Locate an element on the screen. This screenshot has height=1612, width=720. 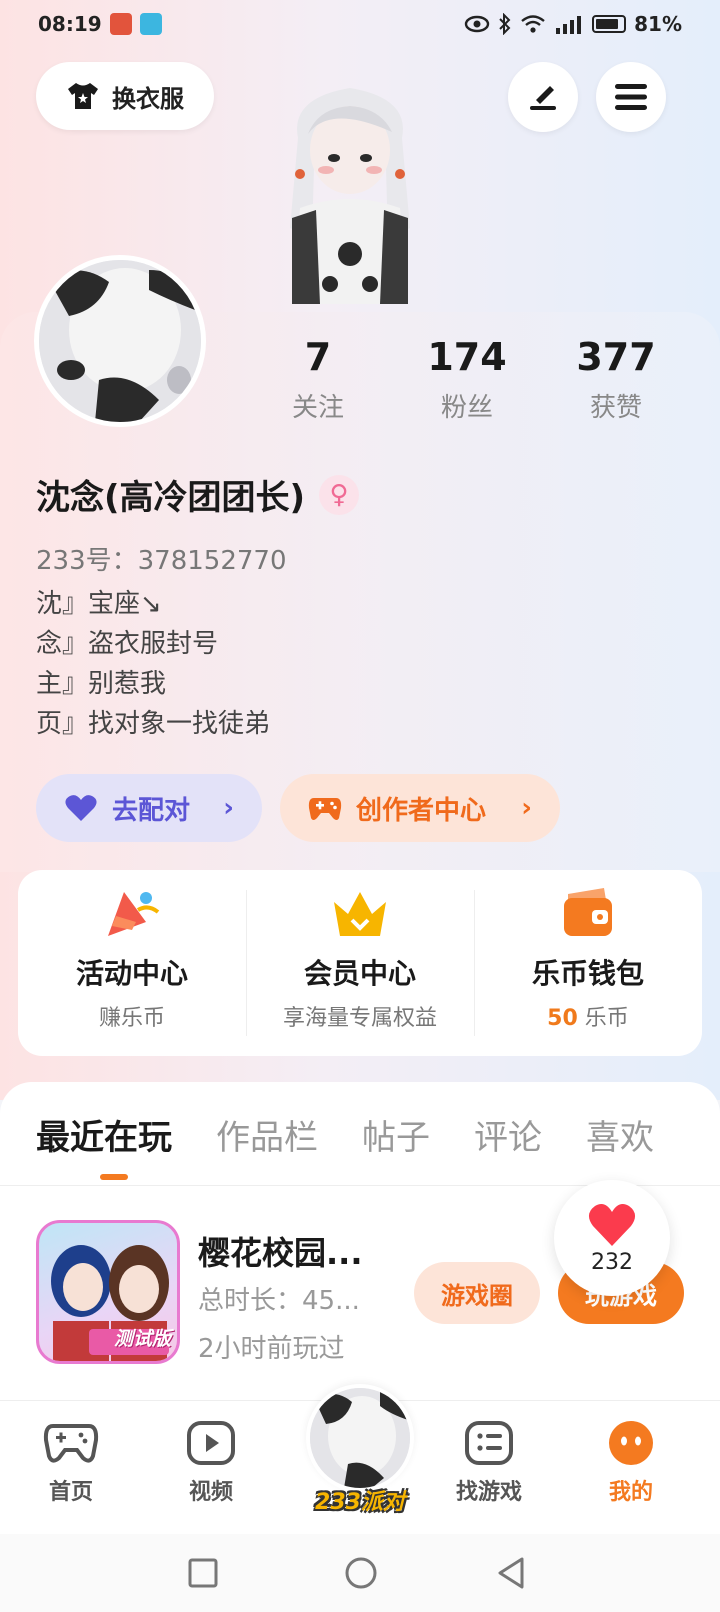
activity-center-entry: 活动中心 赚乐币 is located at coordinates (132, 963).